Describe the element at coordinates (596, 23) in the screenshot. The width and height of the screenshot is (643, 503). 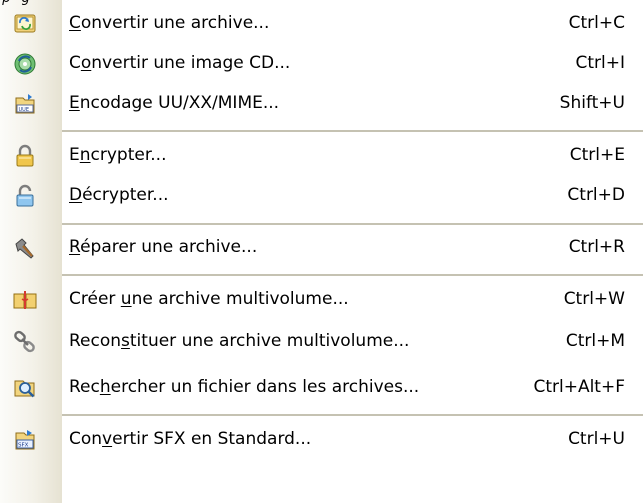
I see `menu-item-shortcut: Ctrl+C` at that location.